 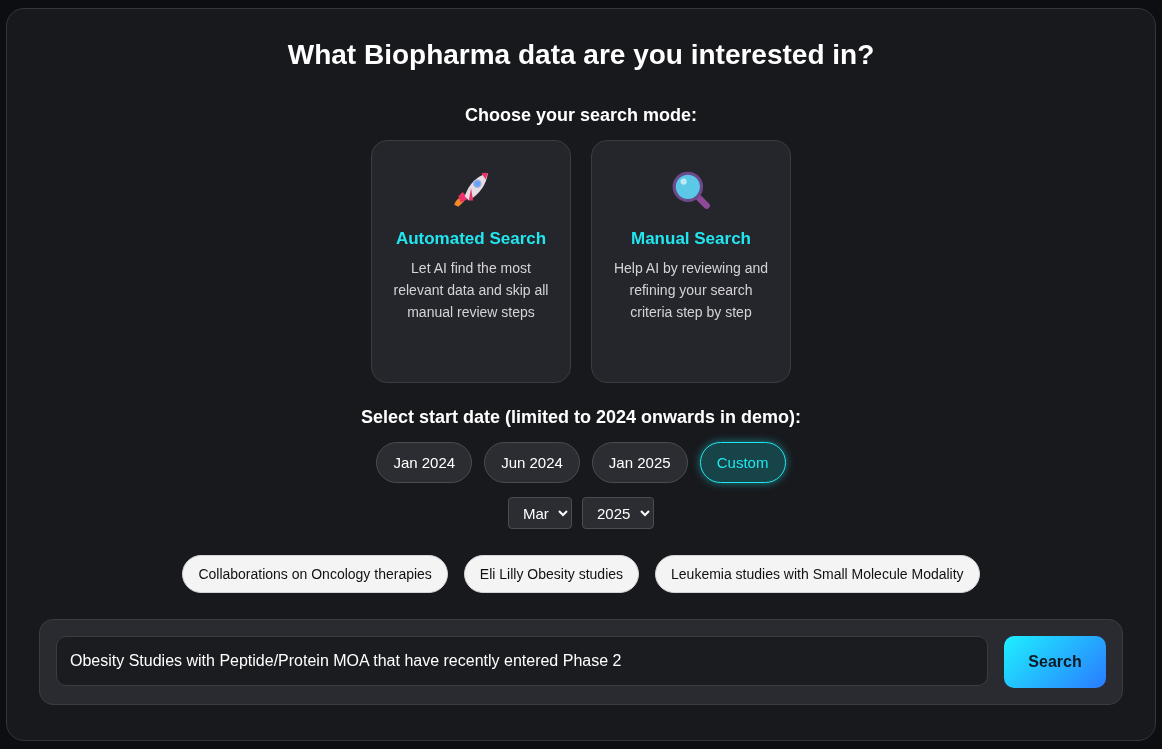 What do you see at coordinates (581, 115) in the screenshot?
I see `section-heading: Choose your search mode:` at bounding box center [581, 115].